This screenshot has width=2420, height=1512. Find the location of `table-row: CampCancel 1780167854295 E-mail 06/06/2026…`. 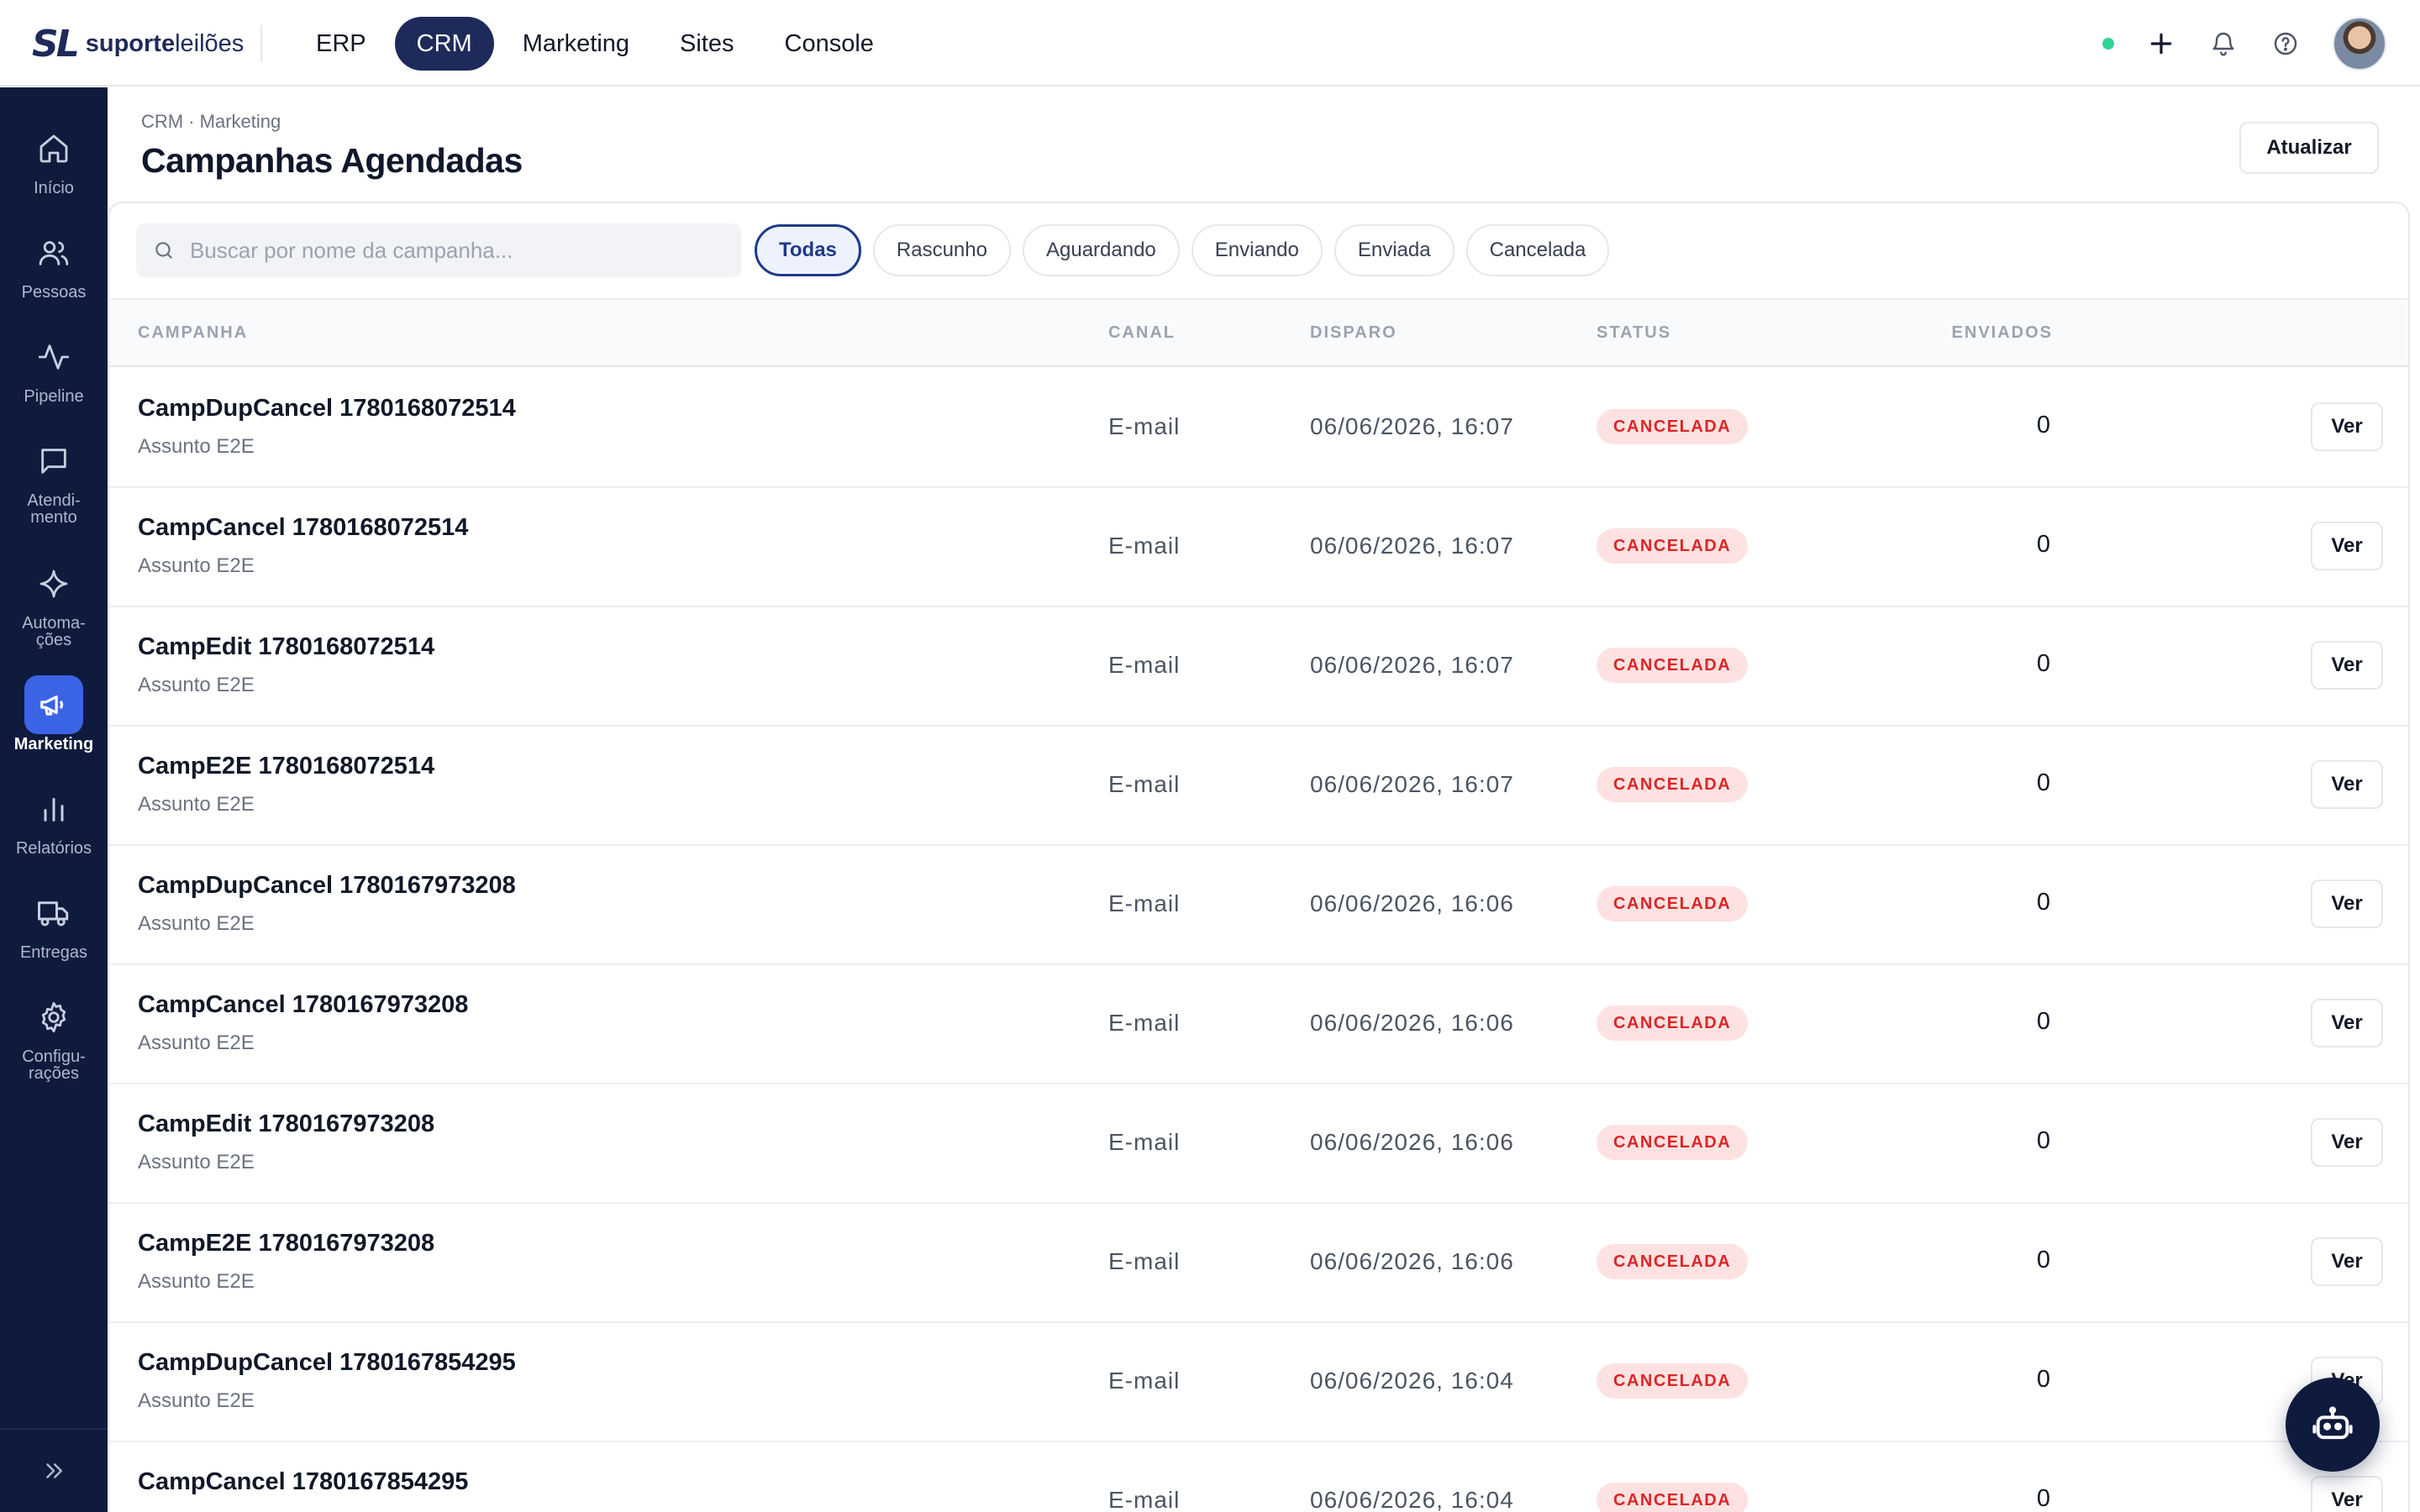

table-row: CampCancel 1780167854295 E-mail 06/06/2026… is located at coordinates (1258, 1476).